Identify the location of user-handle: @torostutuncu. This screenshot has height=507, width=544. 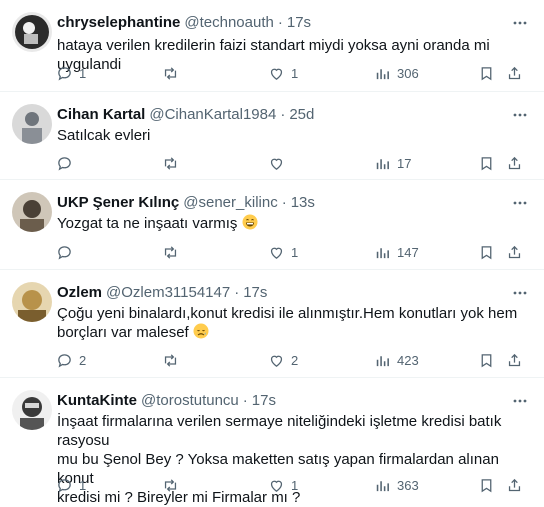
(190, 401).